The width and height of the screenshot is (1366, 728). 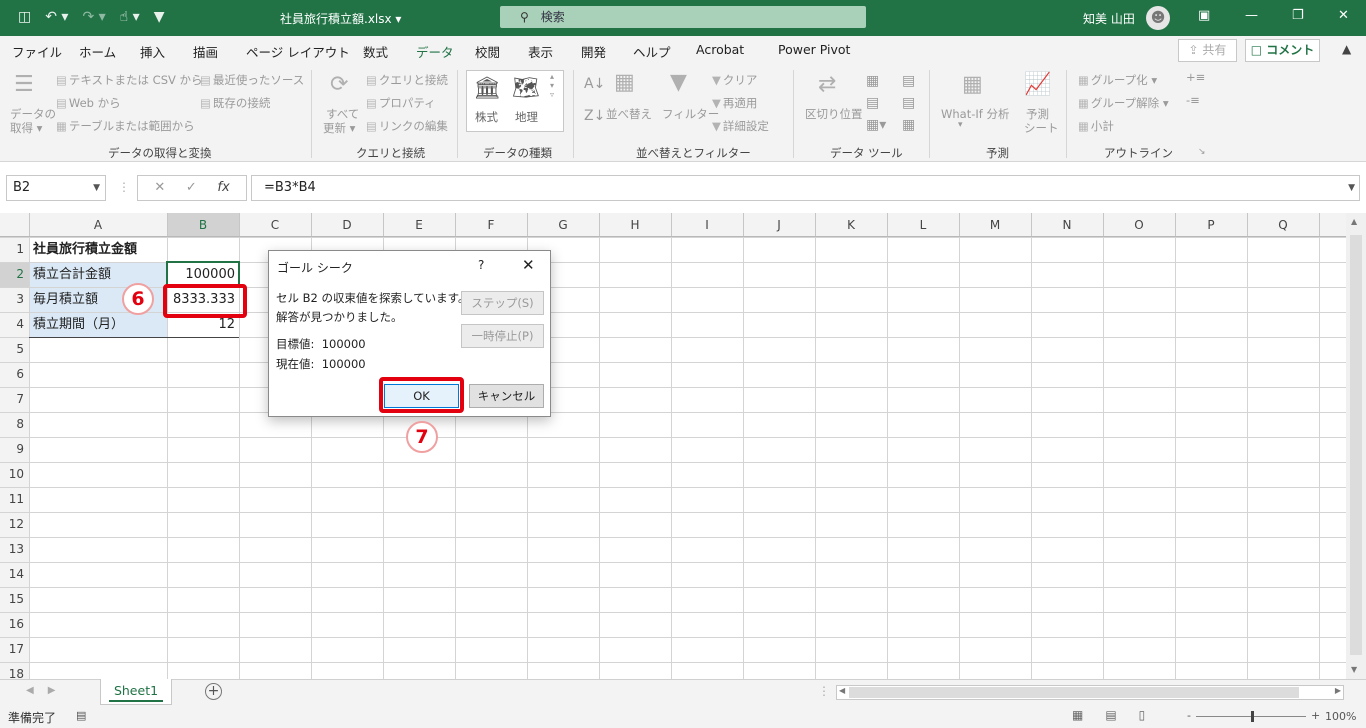 What do you see at coordinates (12, 249) in the screenshot?
I see `row-header-1: 1` at bounding box center [12, 249].